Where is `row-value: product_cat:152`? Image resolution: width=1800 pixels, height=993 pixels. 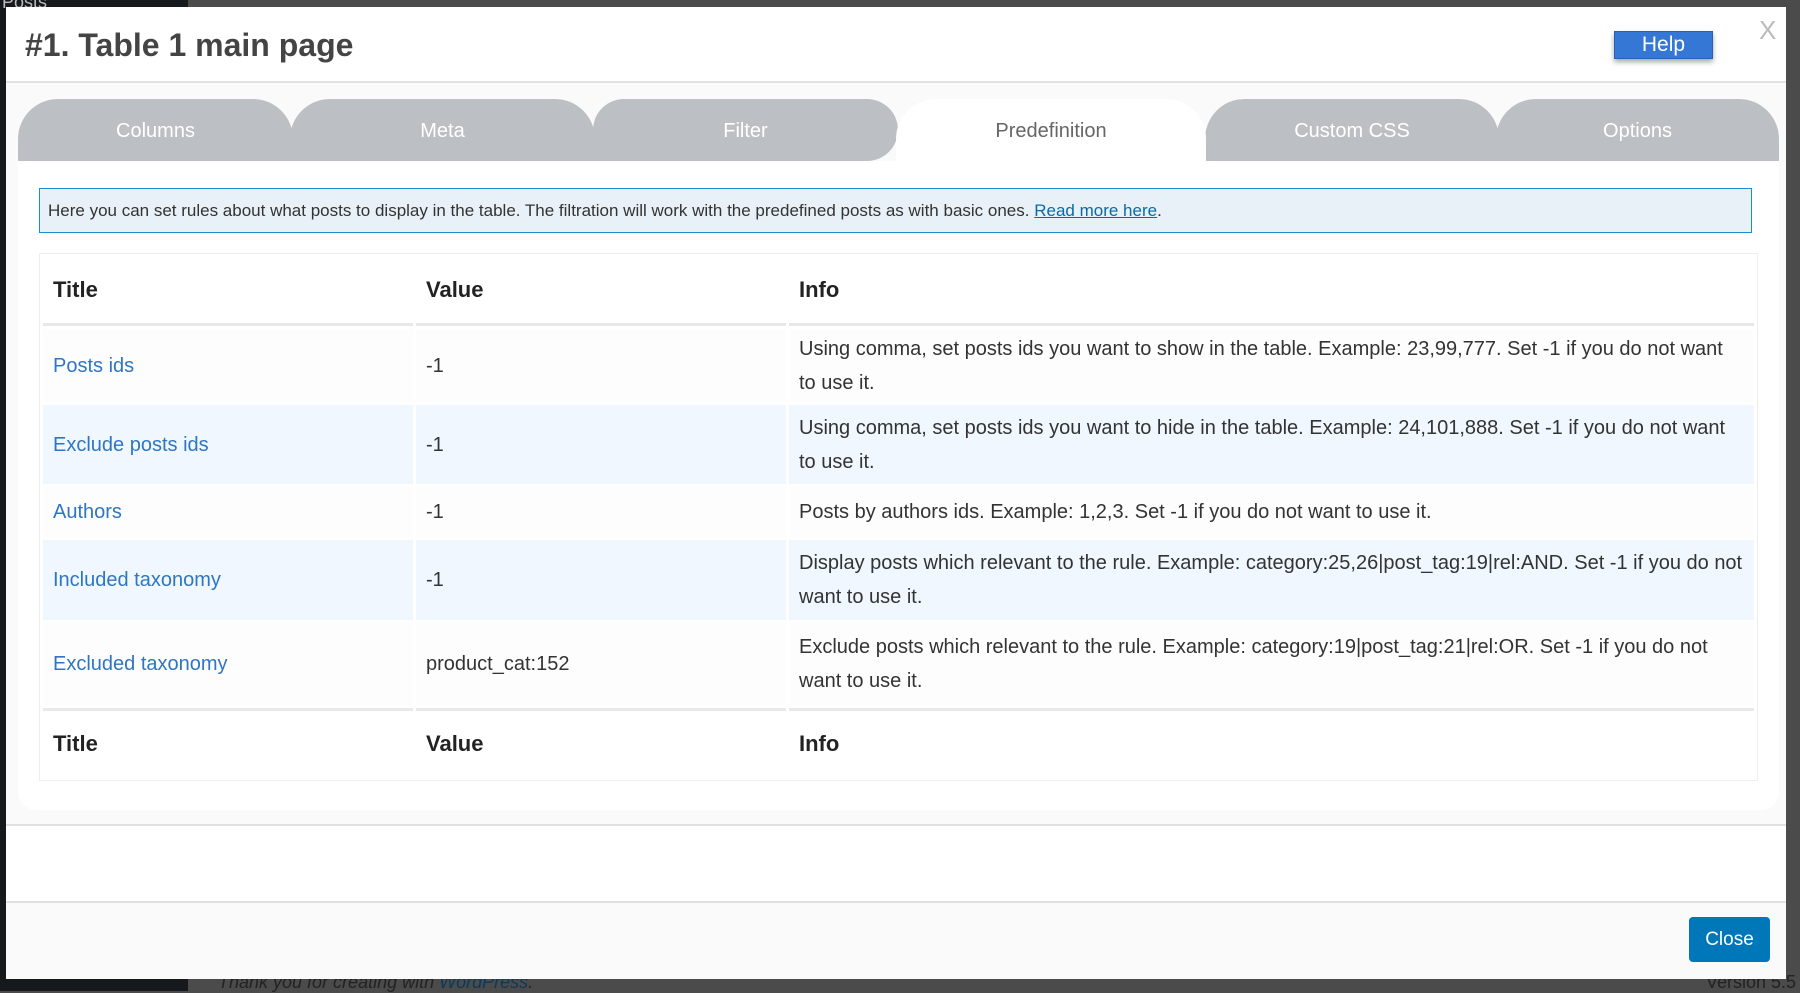
row-value: product_cat:152 is located at coordinates (601, 664).